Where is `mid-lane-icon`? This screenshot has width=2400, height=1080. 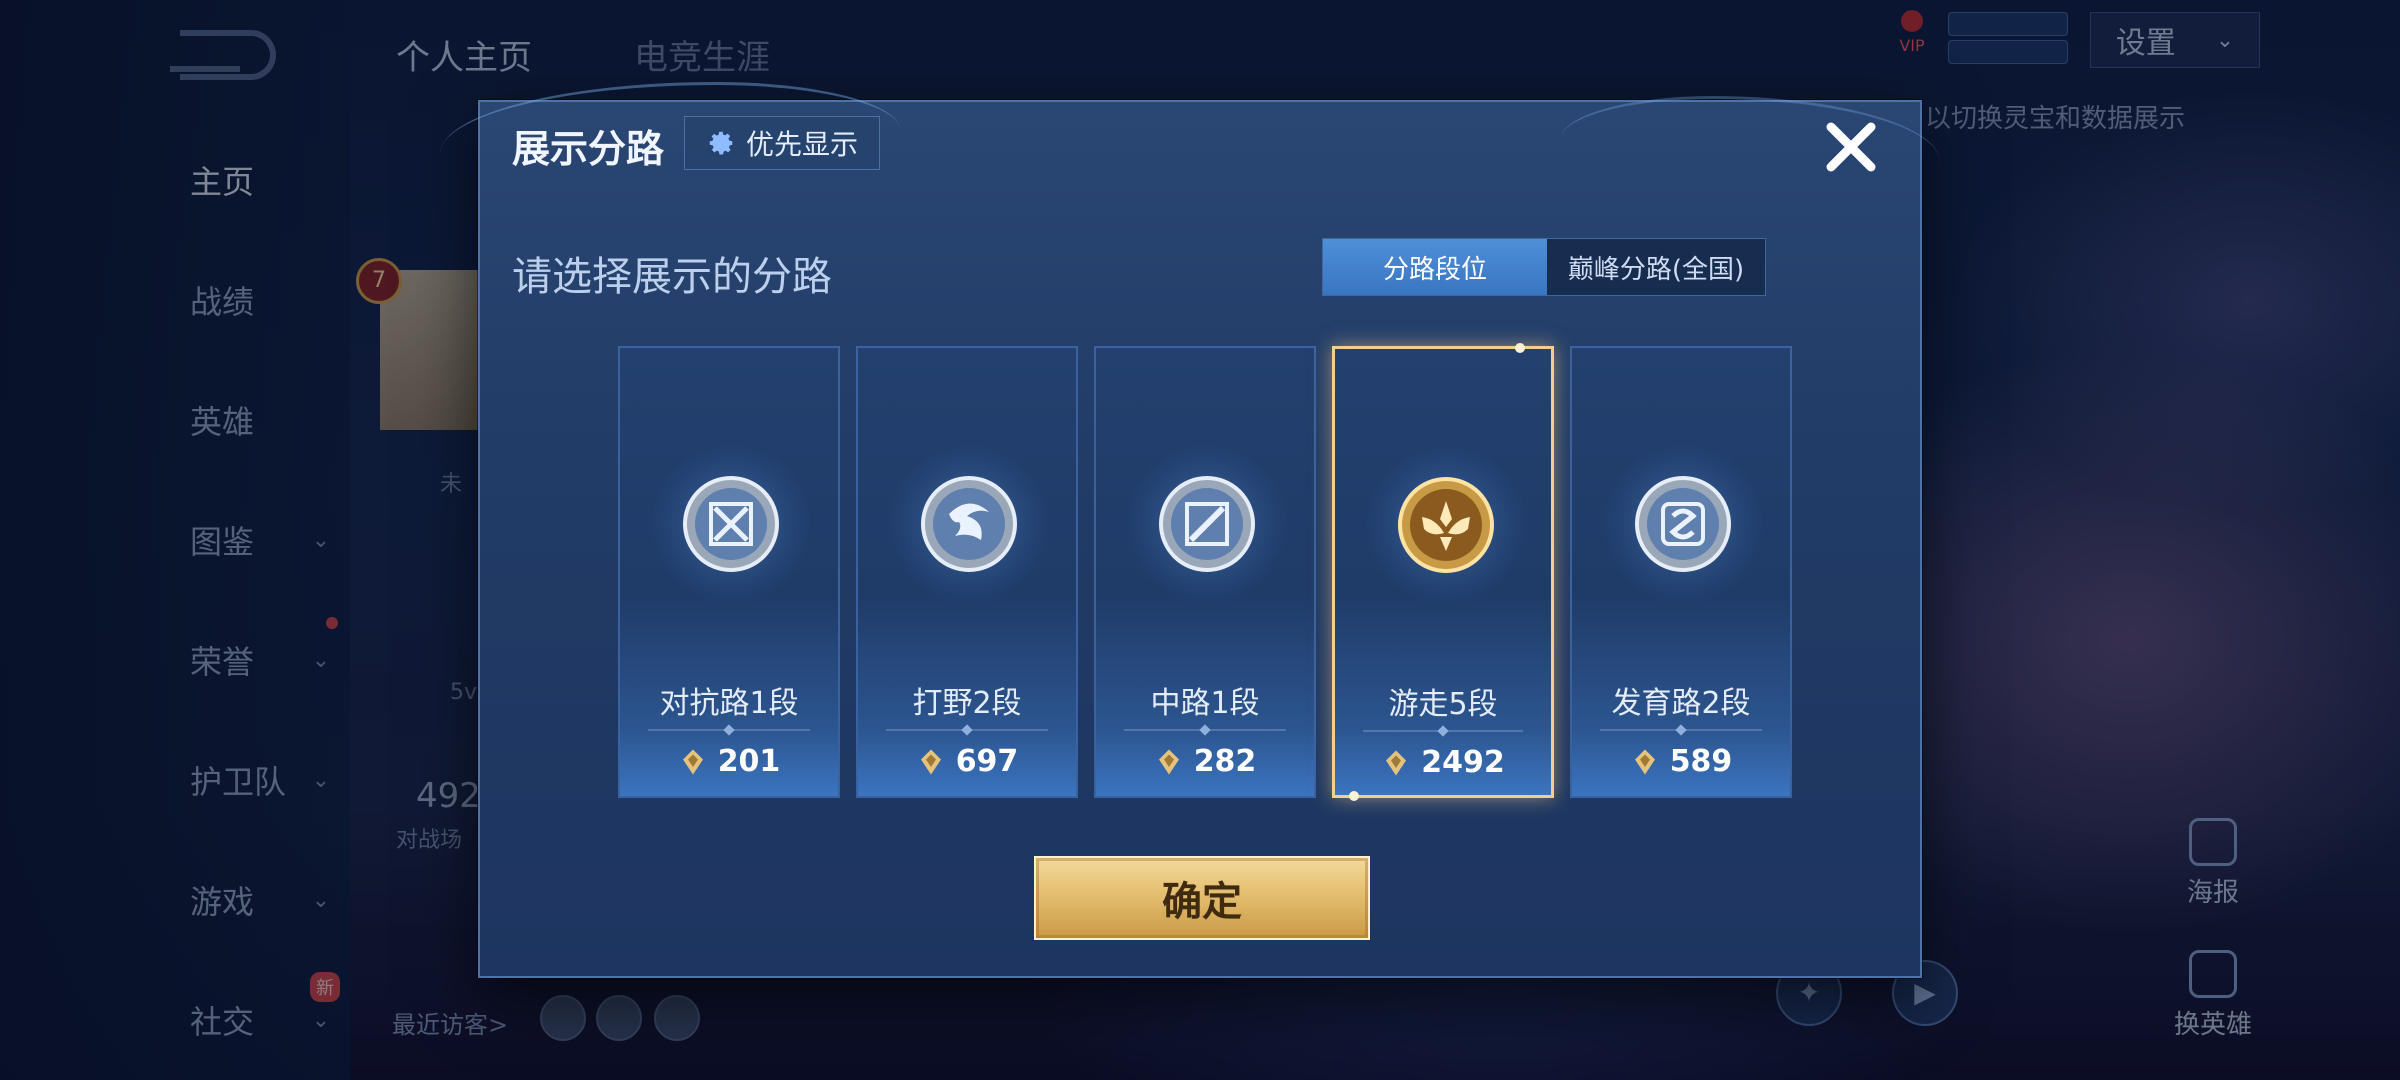
mid-lane-icon is located at coordinates (1207, 524).